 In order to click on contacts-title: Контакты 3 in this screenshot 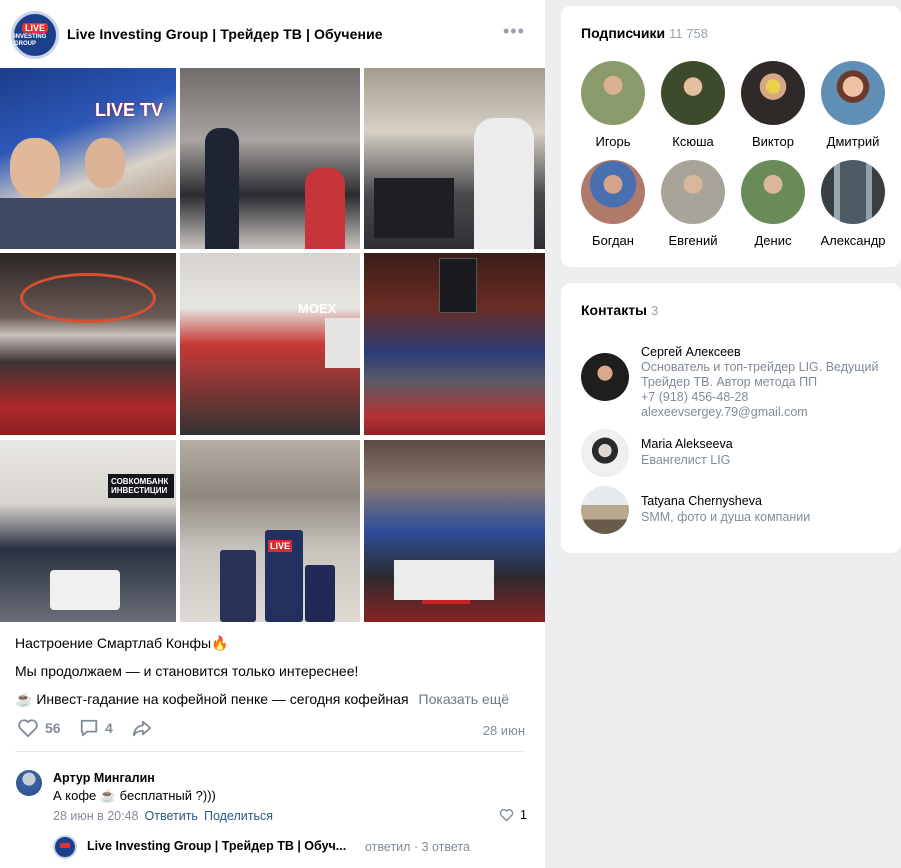, I will do `click(619, 310)`.